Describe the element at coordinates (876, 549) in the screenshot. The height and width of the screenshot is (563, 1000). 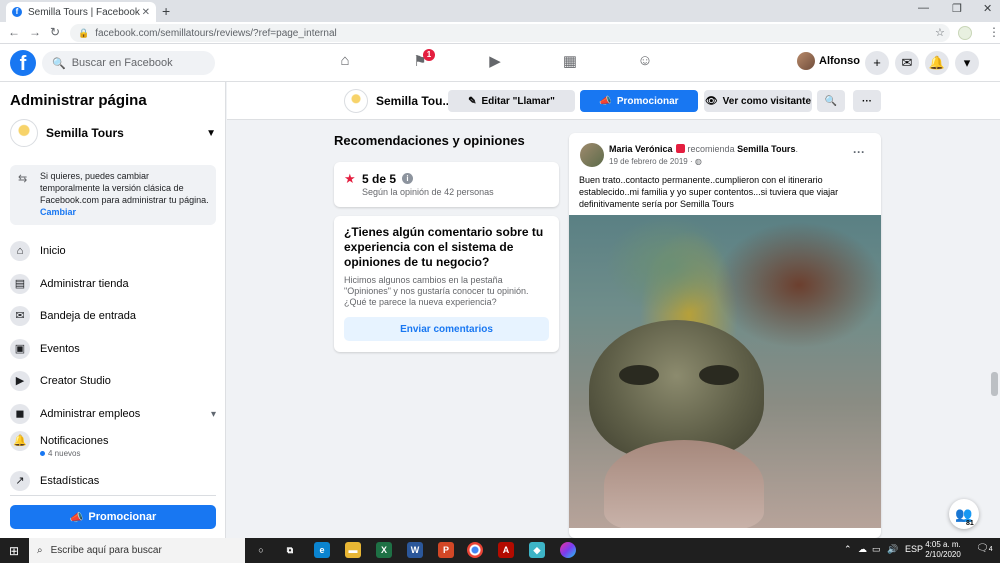
I see `network-icon: ▭` at that location.